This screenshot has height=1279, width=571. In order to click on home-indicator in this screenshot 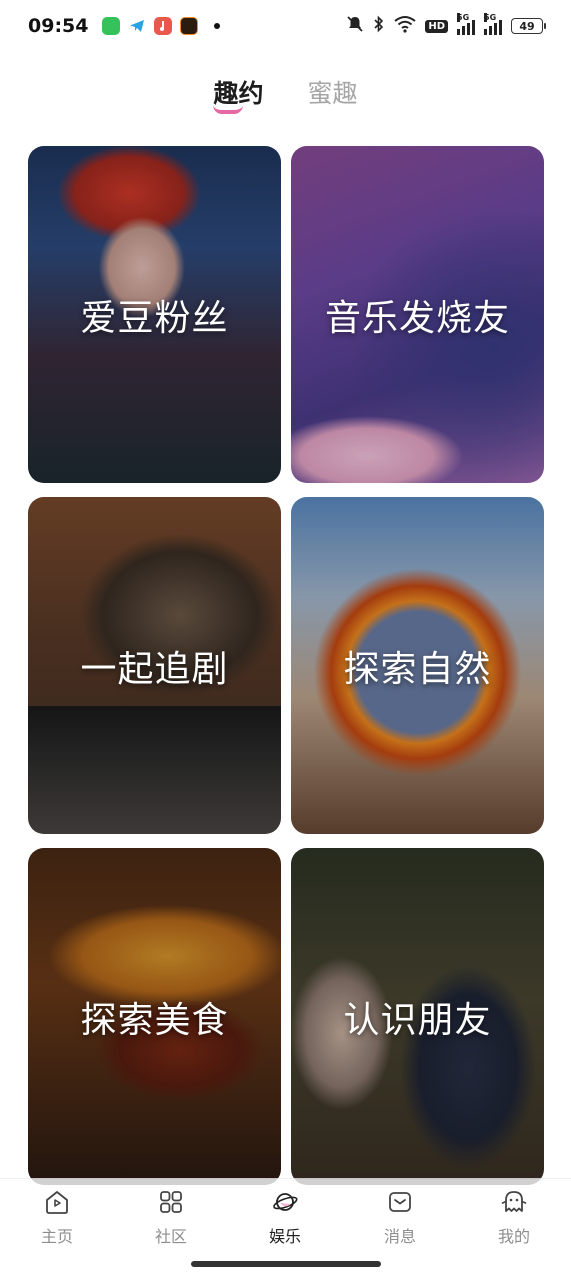, I will do `click(286, 1264)`.